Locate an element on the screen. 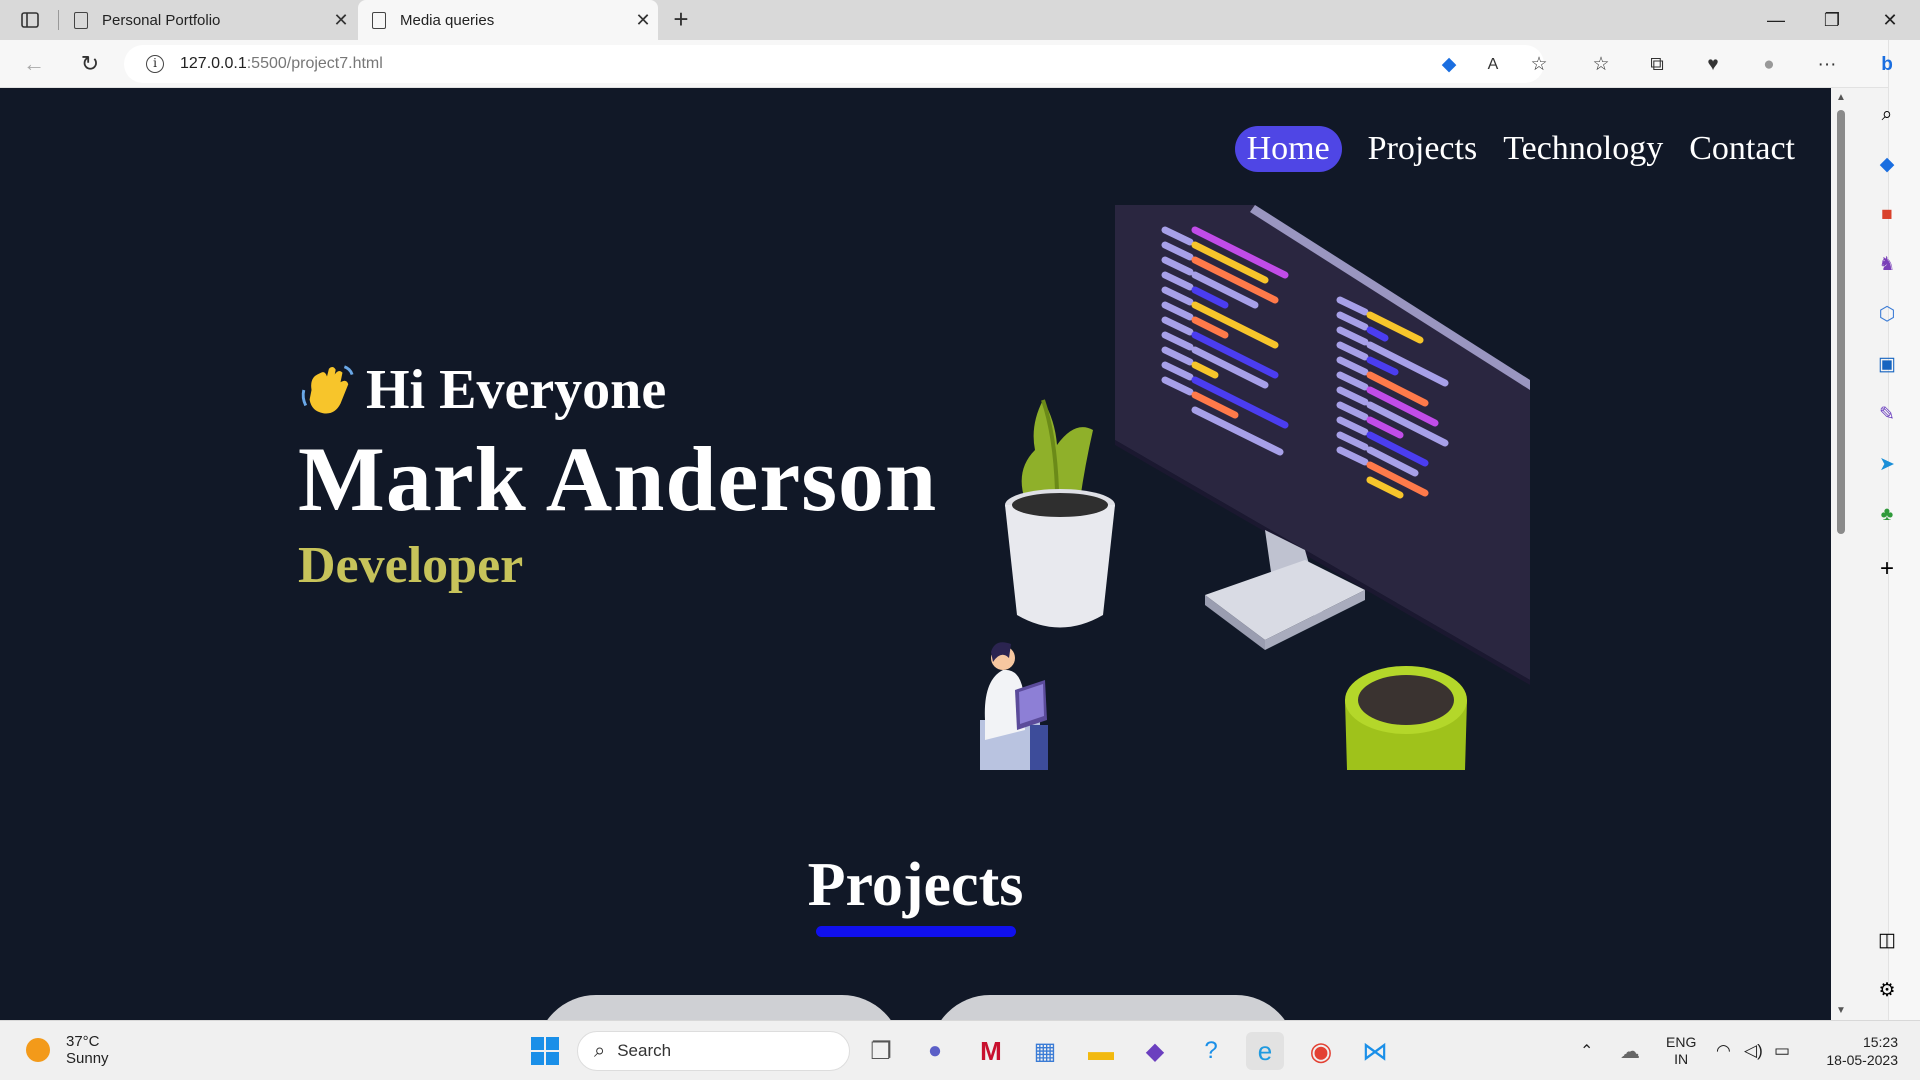 The width and height of the screenshot is (1920, 1080). office-icon: ⬡ is located at coordinates (1887, 315).